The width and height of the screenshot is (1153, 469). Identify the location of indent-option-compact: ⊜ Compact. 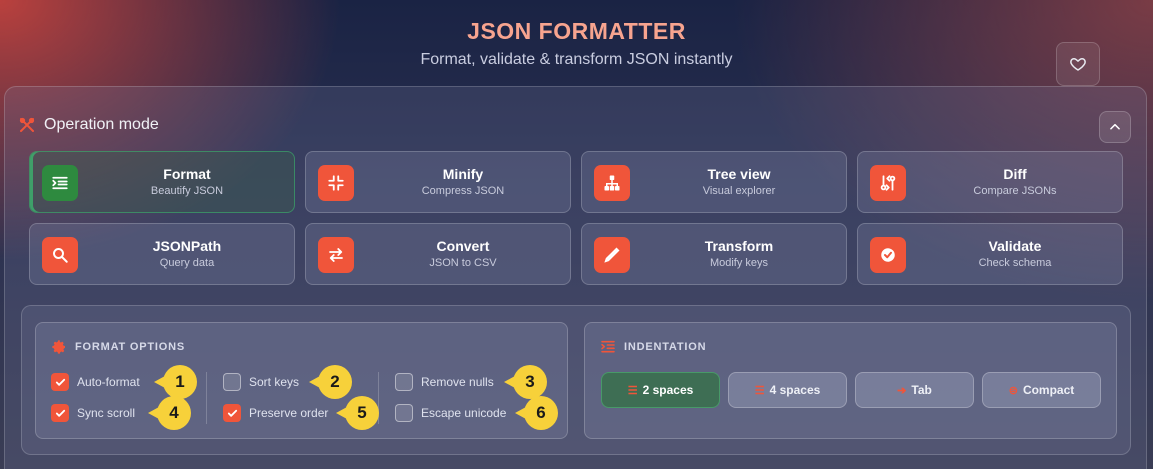
(1041, 390).